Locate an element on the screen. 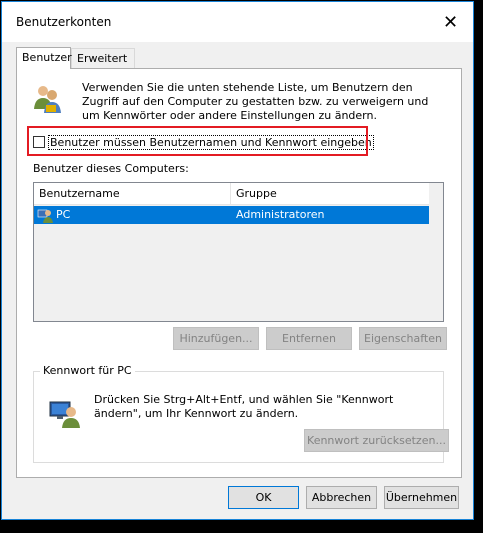 The image size is (483, 533). remove-user-button: Entfernen is located at coordinates (309, 338).